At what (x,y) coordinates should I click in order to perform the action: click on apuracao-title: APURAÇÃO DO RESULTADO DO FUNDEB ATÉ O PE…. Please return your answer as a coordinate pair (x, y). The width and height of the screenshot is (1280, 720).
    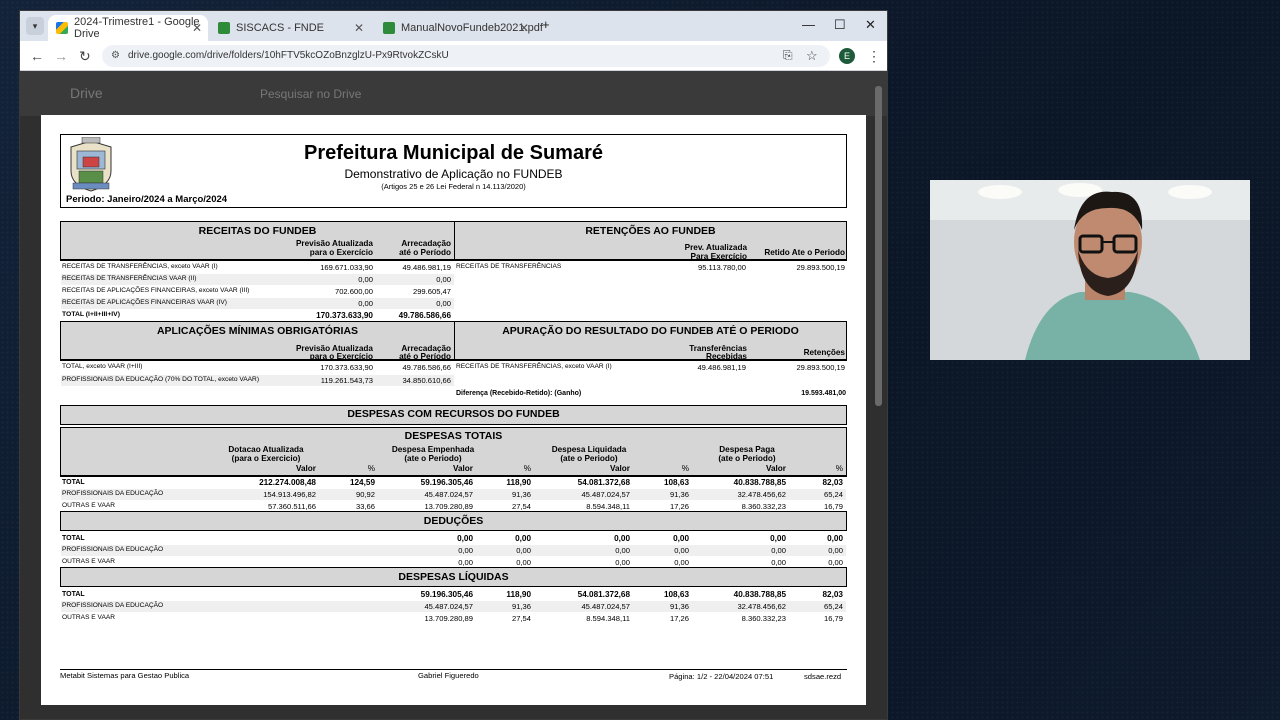
    Looking at the image, I should click on (650, 331).